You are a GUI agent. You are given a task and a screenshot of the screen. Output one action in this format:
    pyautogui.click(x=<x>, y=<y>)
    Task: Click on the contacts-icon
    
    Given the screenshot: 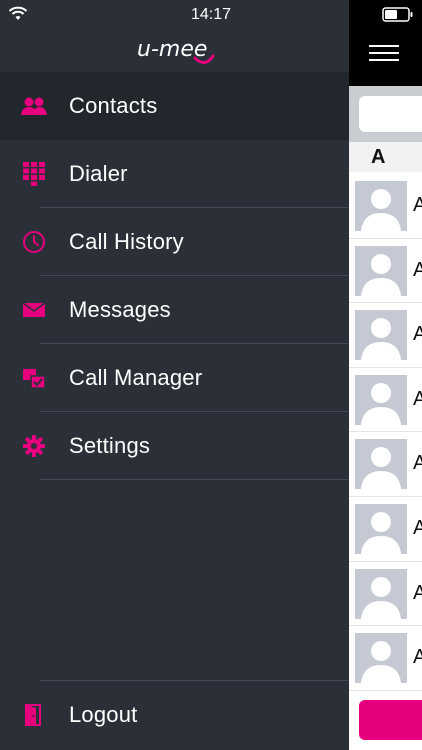 What is the action you would take?
    pyautogui.click(x=34, y=106)
    